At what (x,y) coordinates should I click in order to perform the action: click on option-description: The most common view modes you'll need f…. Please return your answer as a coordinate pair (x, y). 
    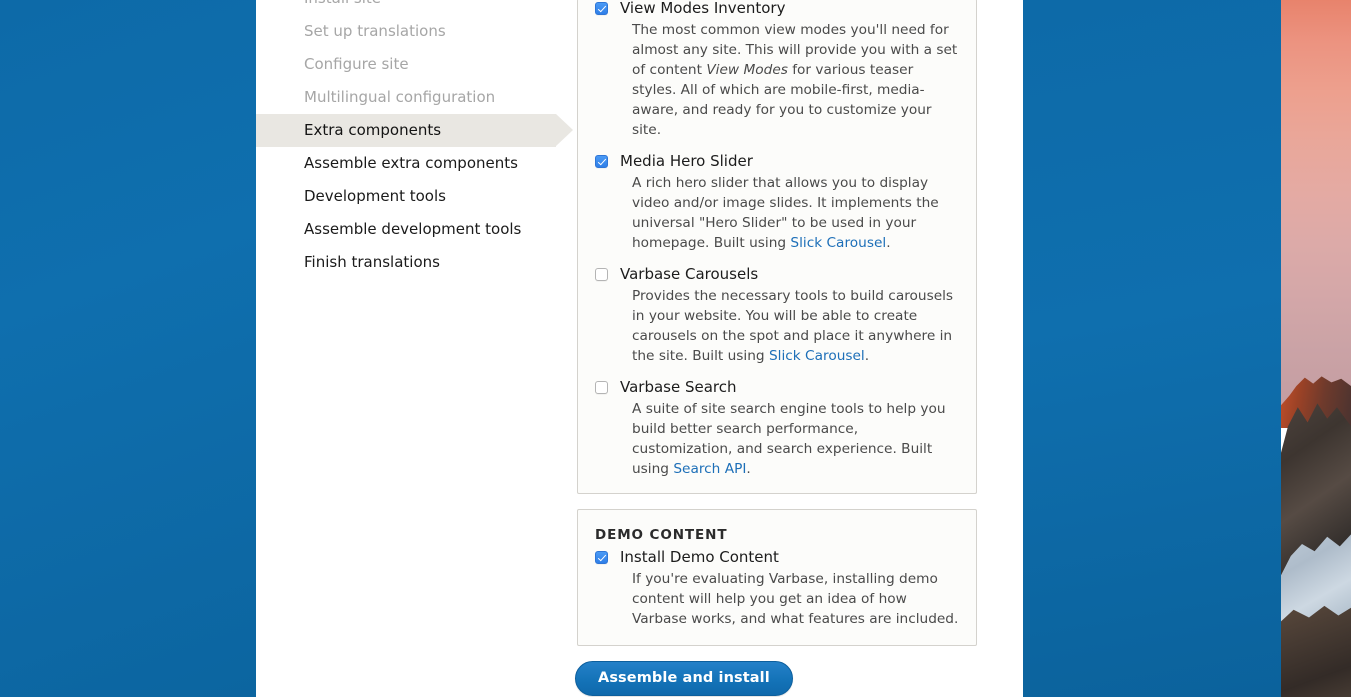
    Looking at the image, I should click on (795, 80).